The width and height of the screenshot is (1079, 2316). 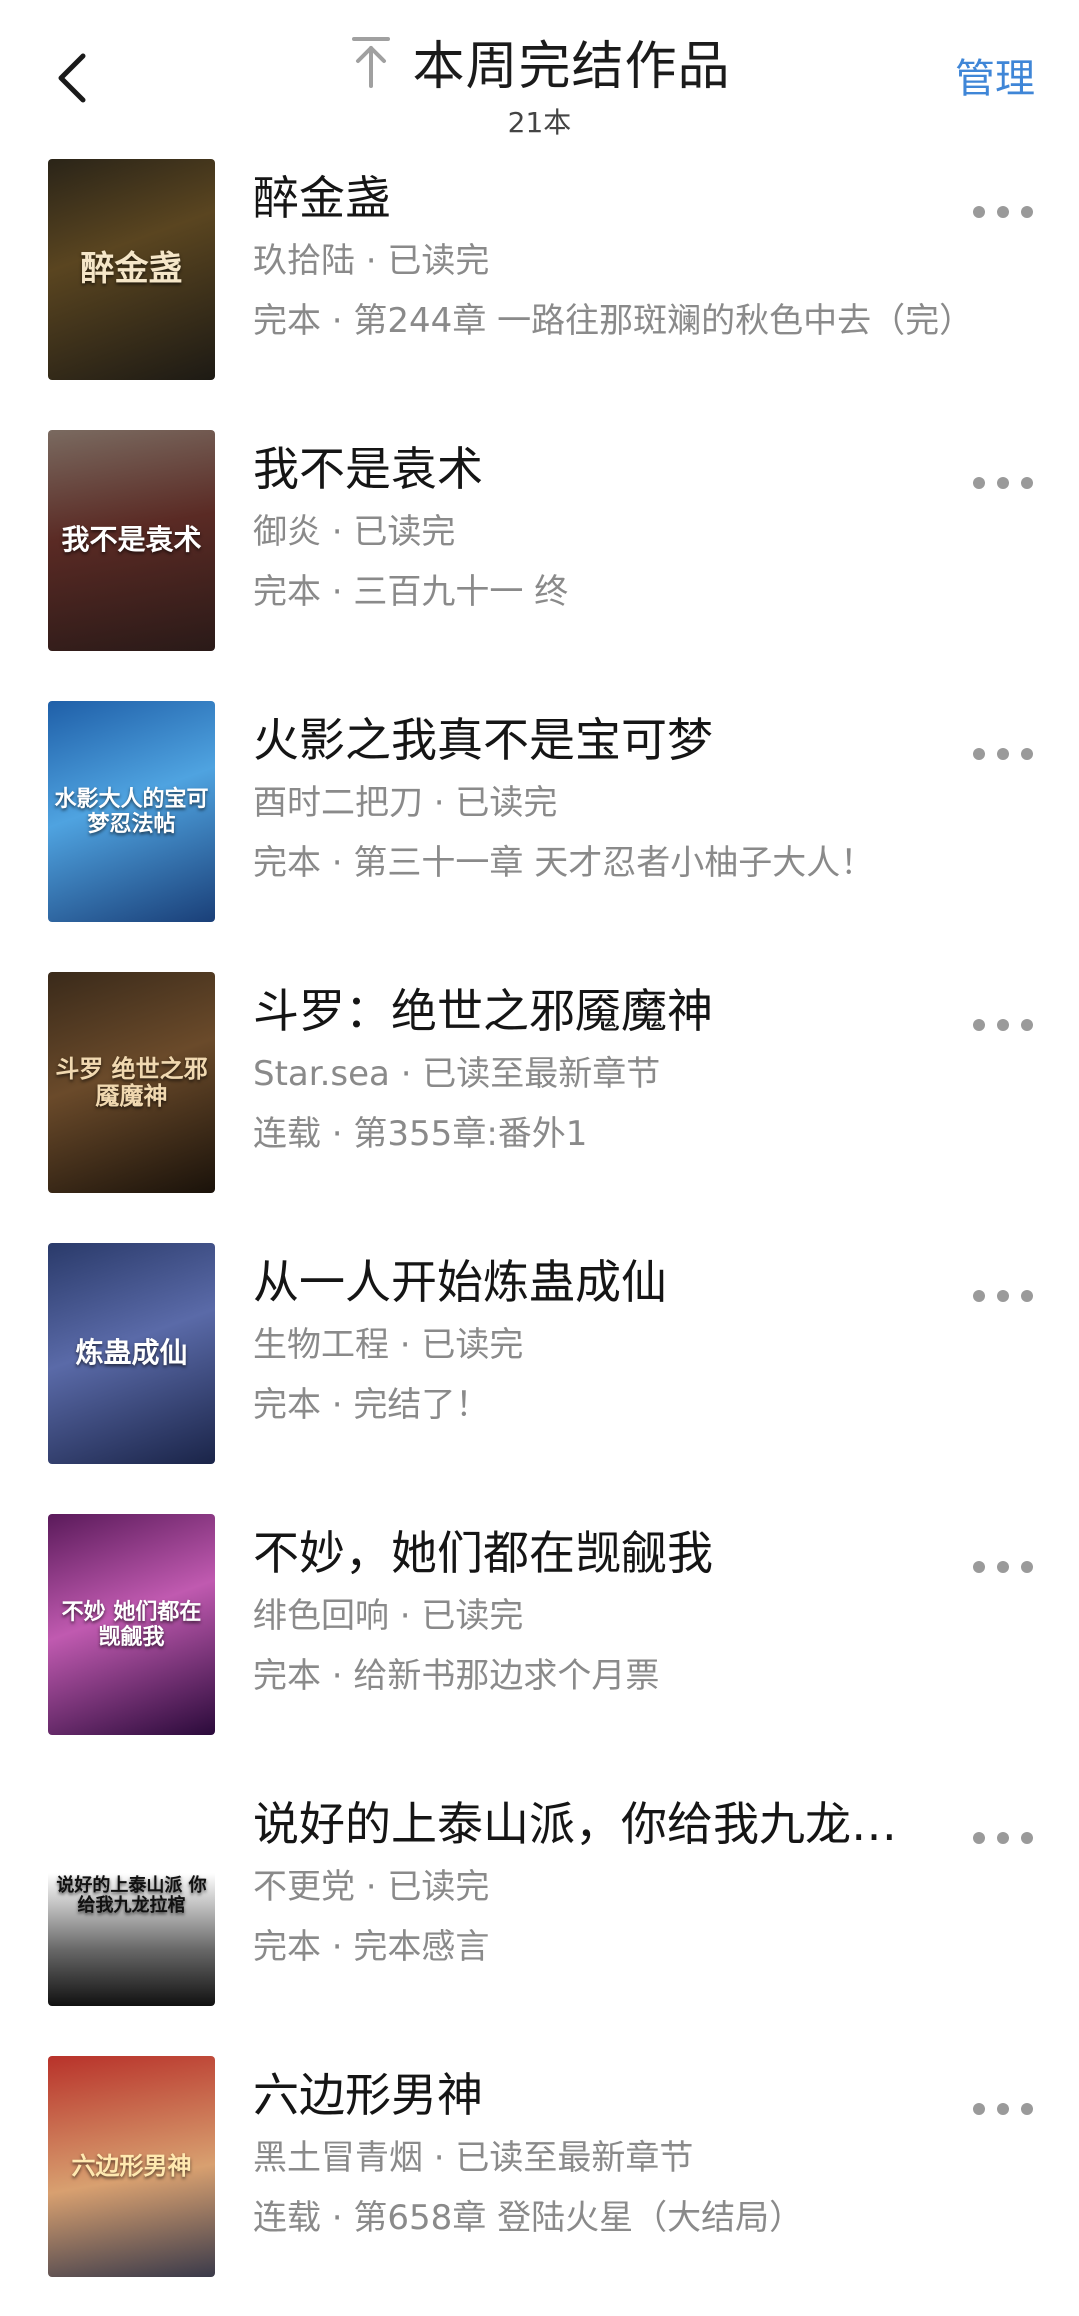 What do you see at coordinates (596, 1553) in the screenshot?
I see `book-title: 不妙，她们都在觊觎我` at bounding box center [596, 1553].